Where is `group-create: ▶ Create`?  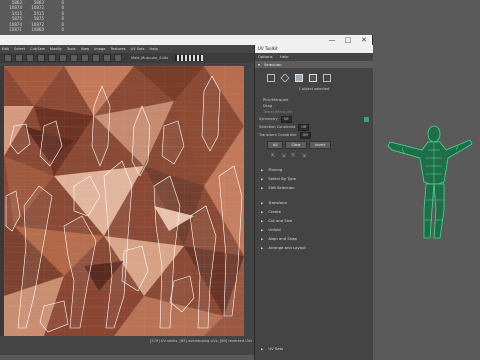 group-create: ▶ Create is located at coordinates (314, 211).